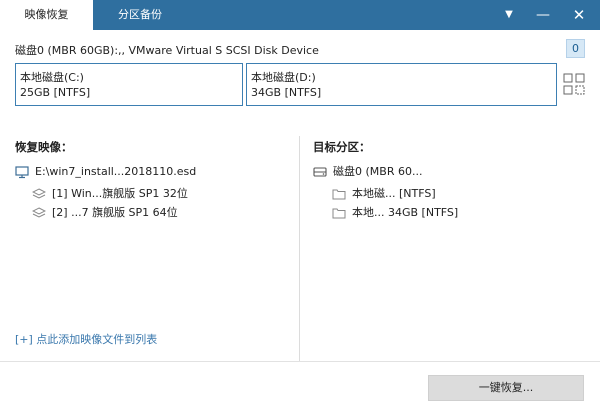  I want to click on column-divider, so click(299, 248).